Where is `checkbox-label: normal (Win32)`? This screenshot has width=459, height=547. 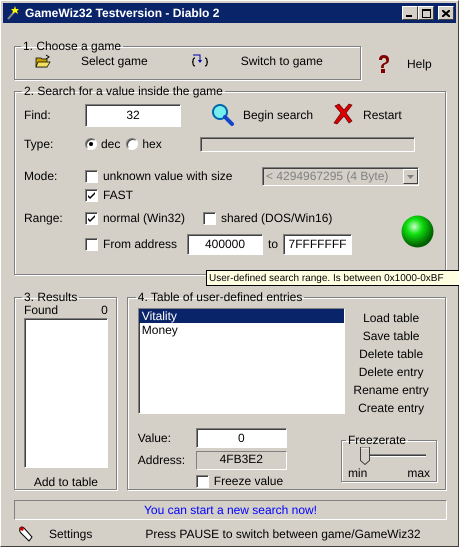
checkbox-label: normal (Win32) is located at coordinates (144, 218).